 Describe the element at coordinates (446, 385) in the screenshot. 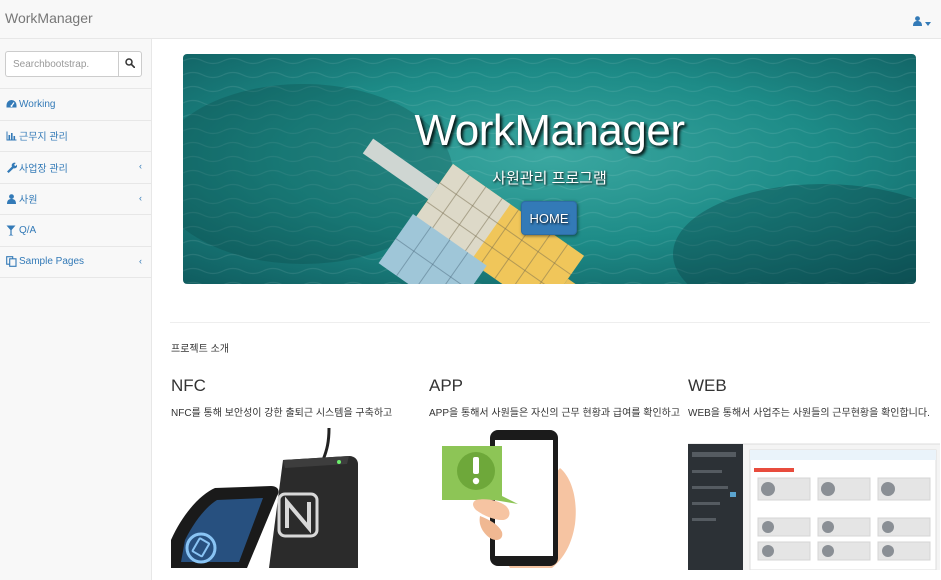

I see `feature-title: APP` at that location.